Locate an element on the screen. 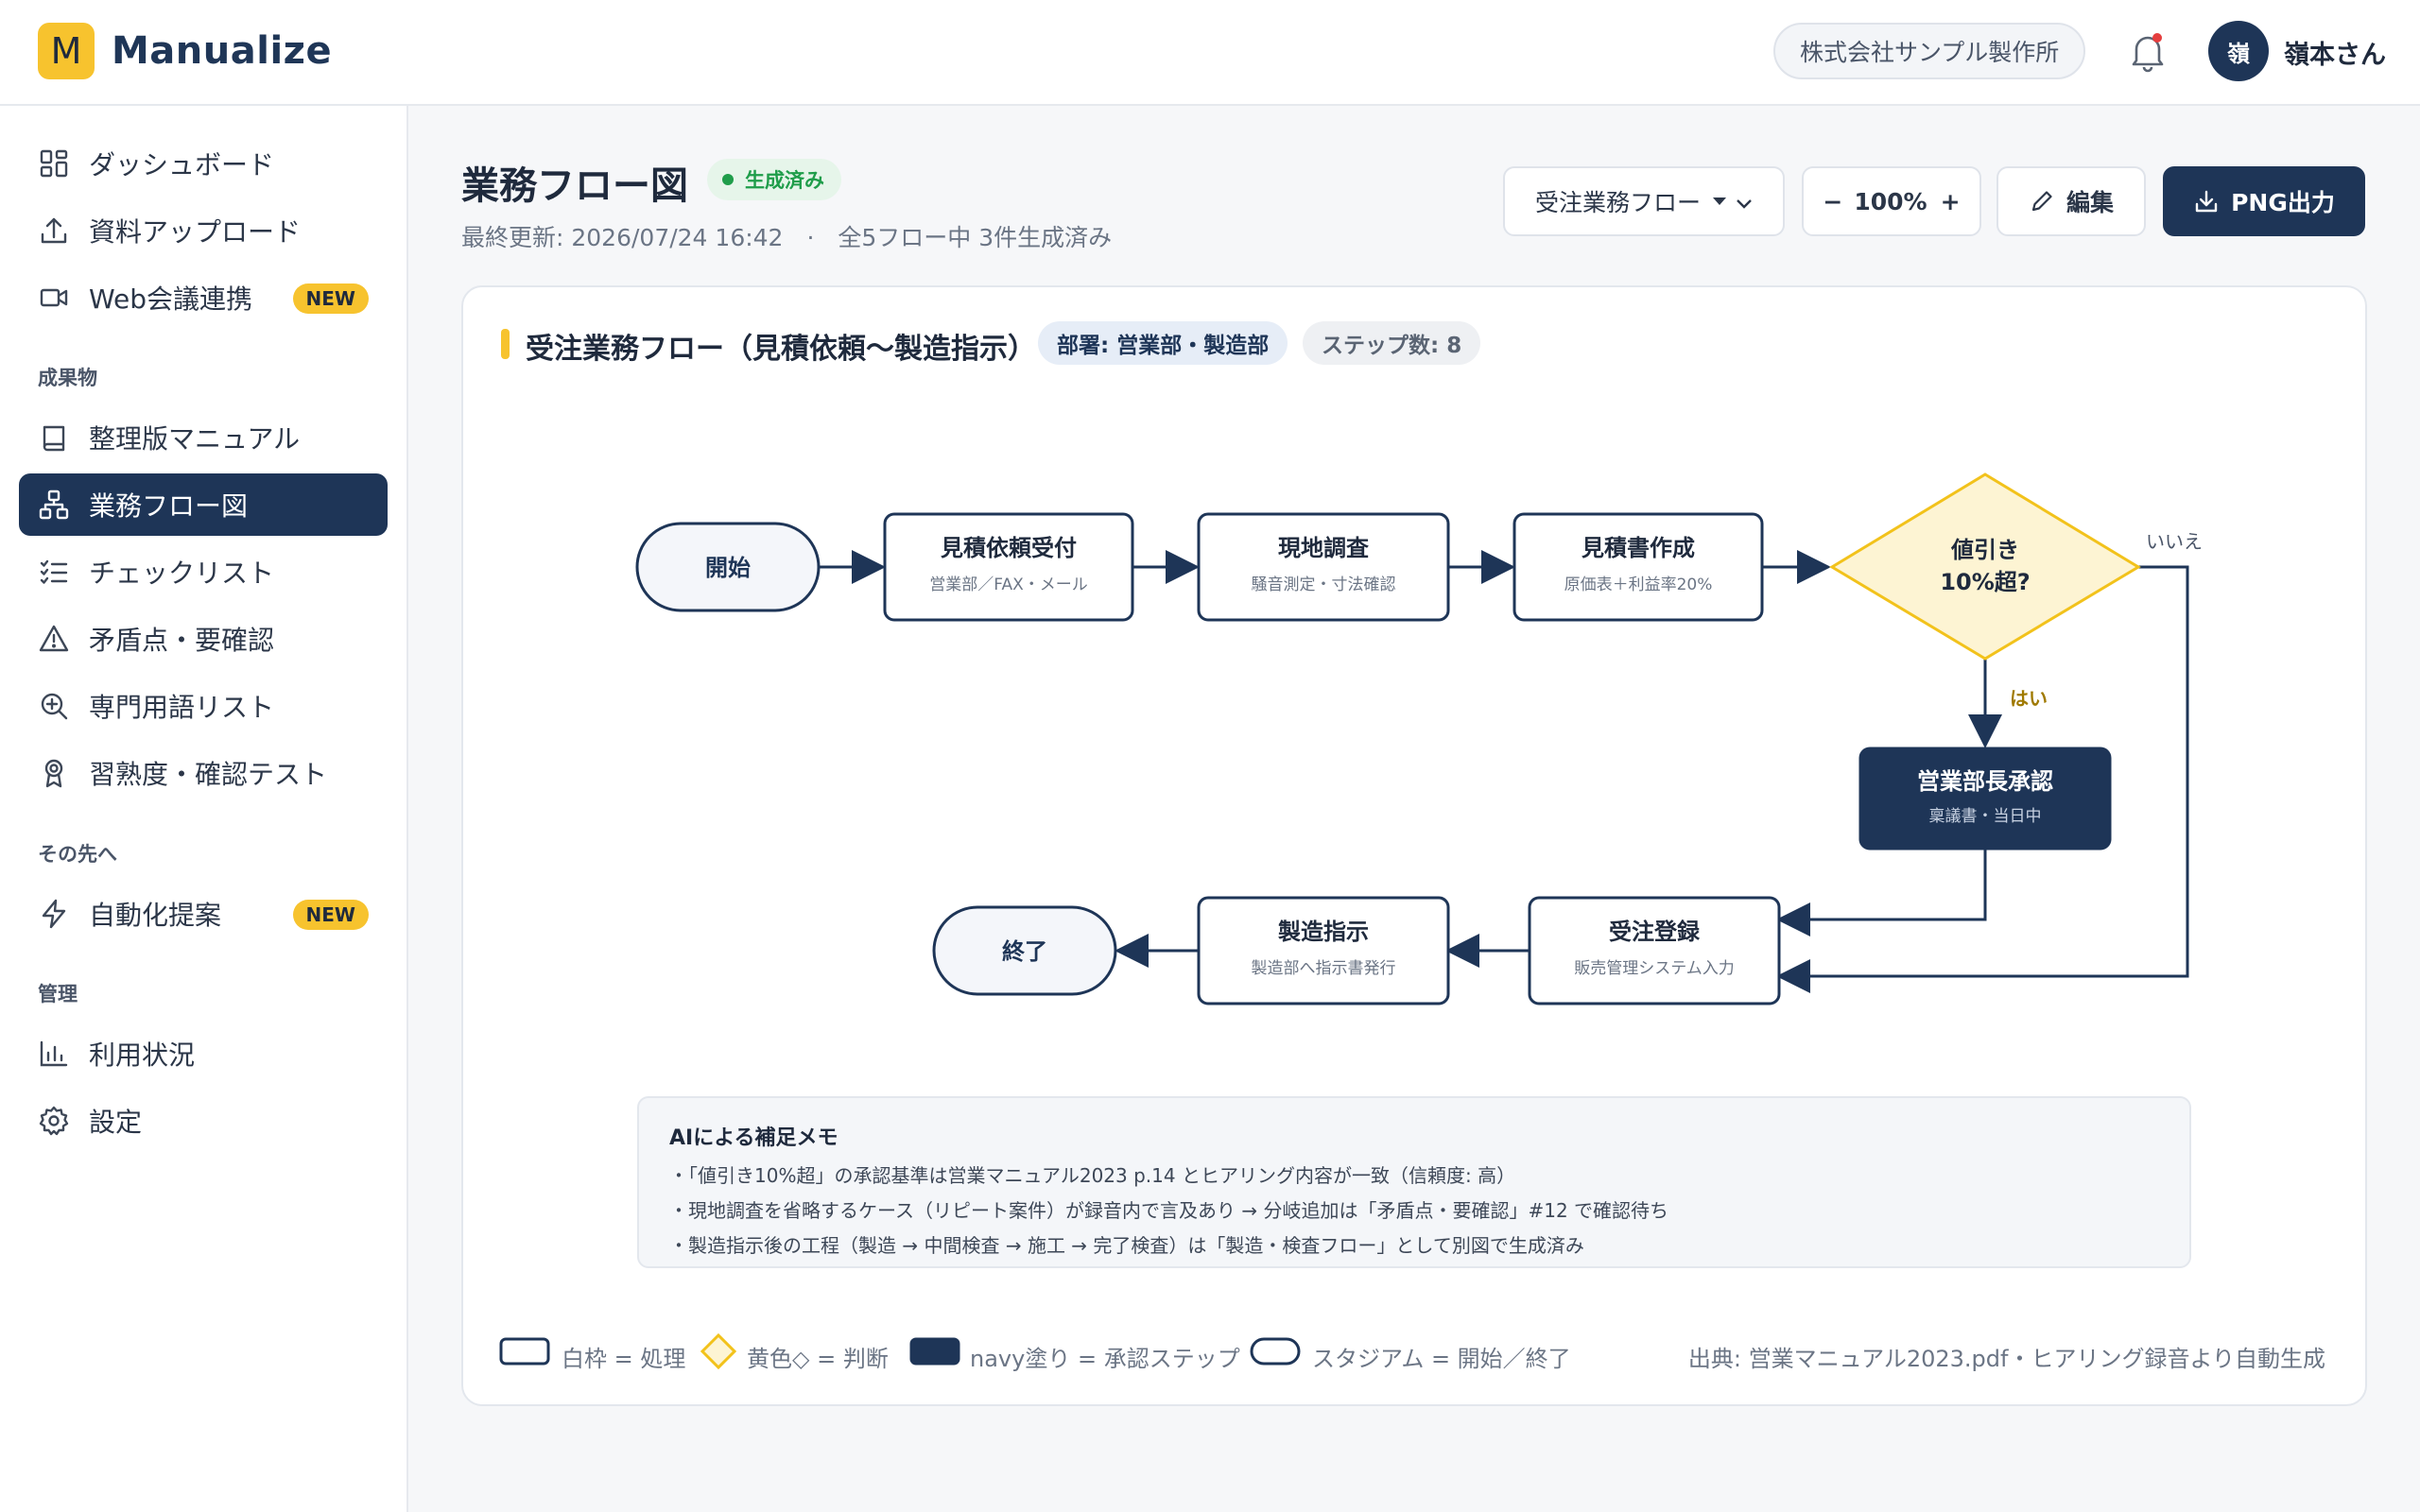  decision-line2: 10%超? is located at coordinates (1985, 582).